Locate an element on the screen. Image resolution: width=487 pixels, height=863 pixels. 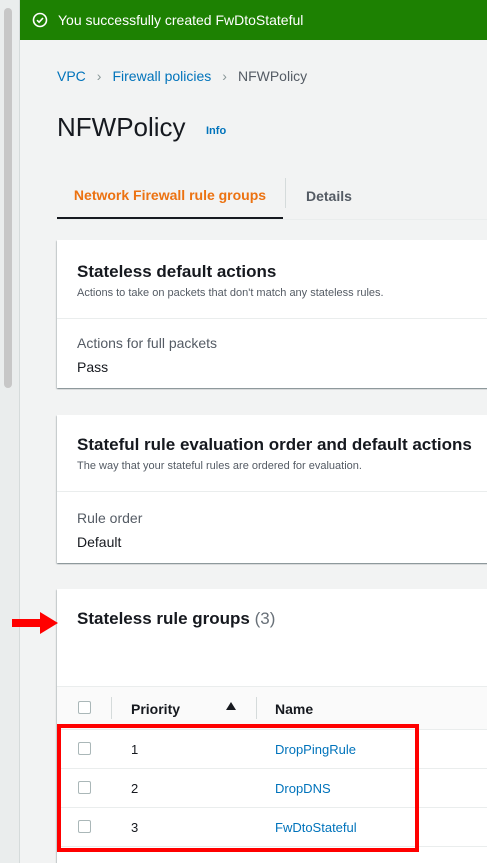
check-circle-icon is located at coordinates (40, 20).